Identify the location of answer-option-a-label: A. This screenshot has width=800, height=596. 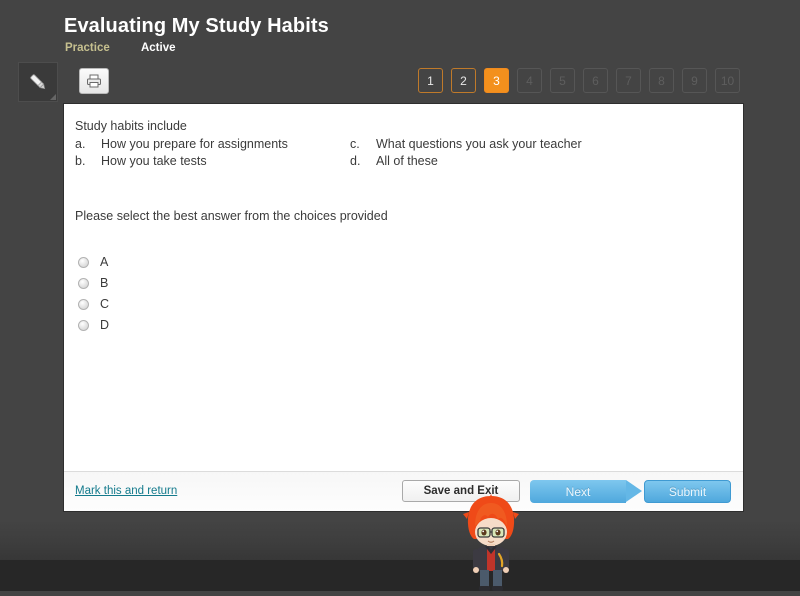
(104, 262).